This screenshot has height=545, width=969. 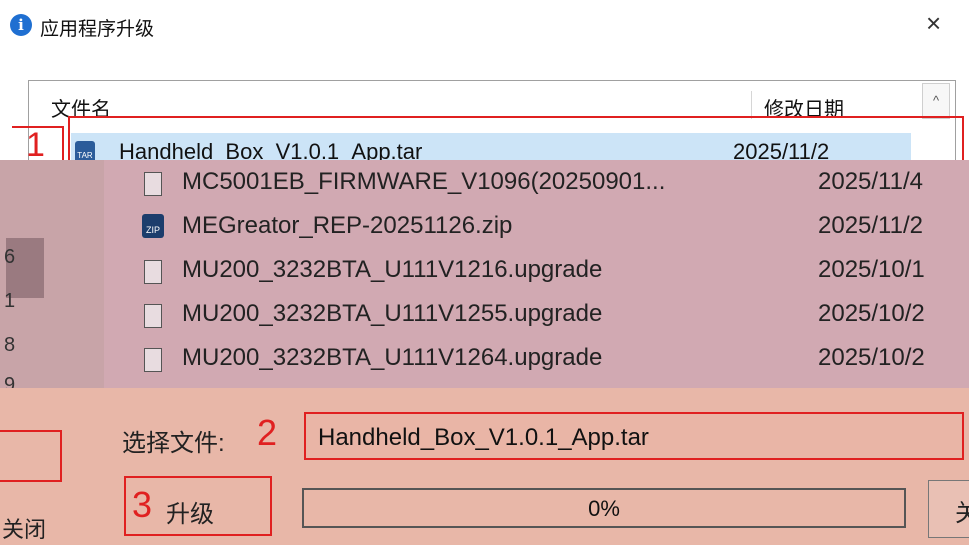 What do you see at coordinates (392, 269) in the screenshot?
I see `file-name: MU200_3232BTA_U111V1216.upgrade` at bounding box center [392, 269].